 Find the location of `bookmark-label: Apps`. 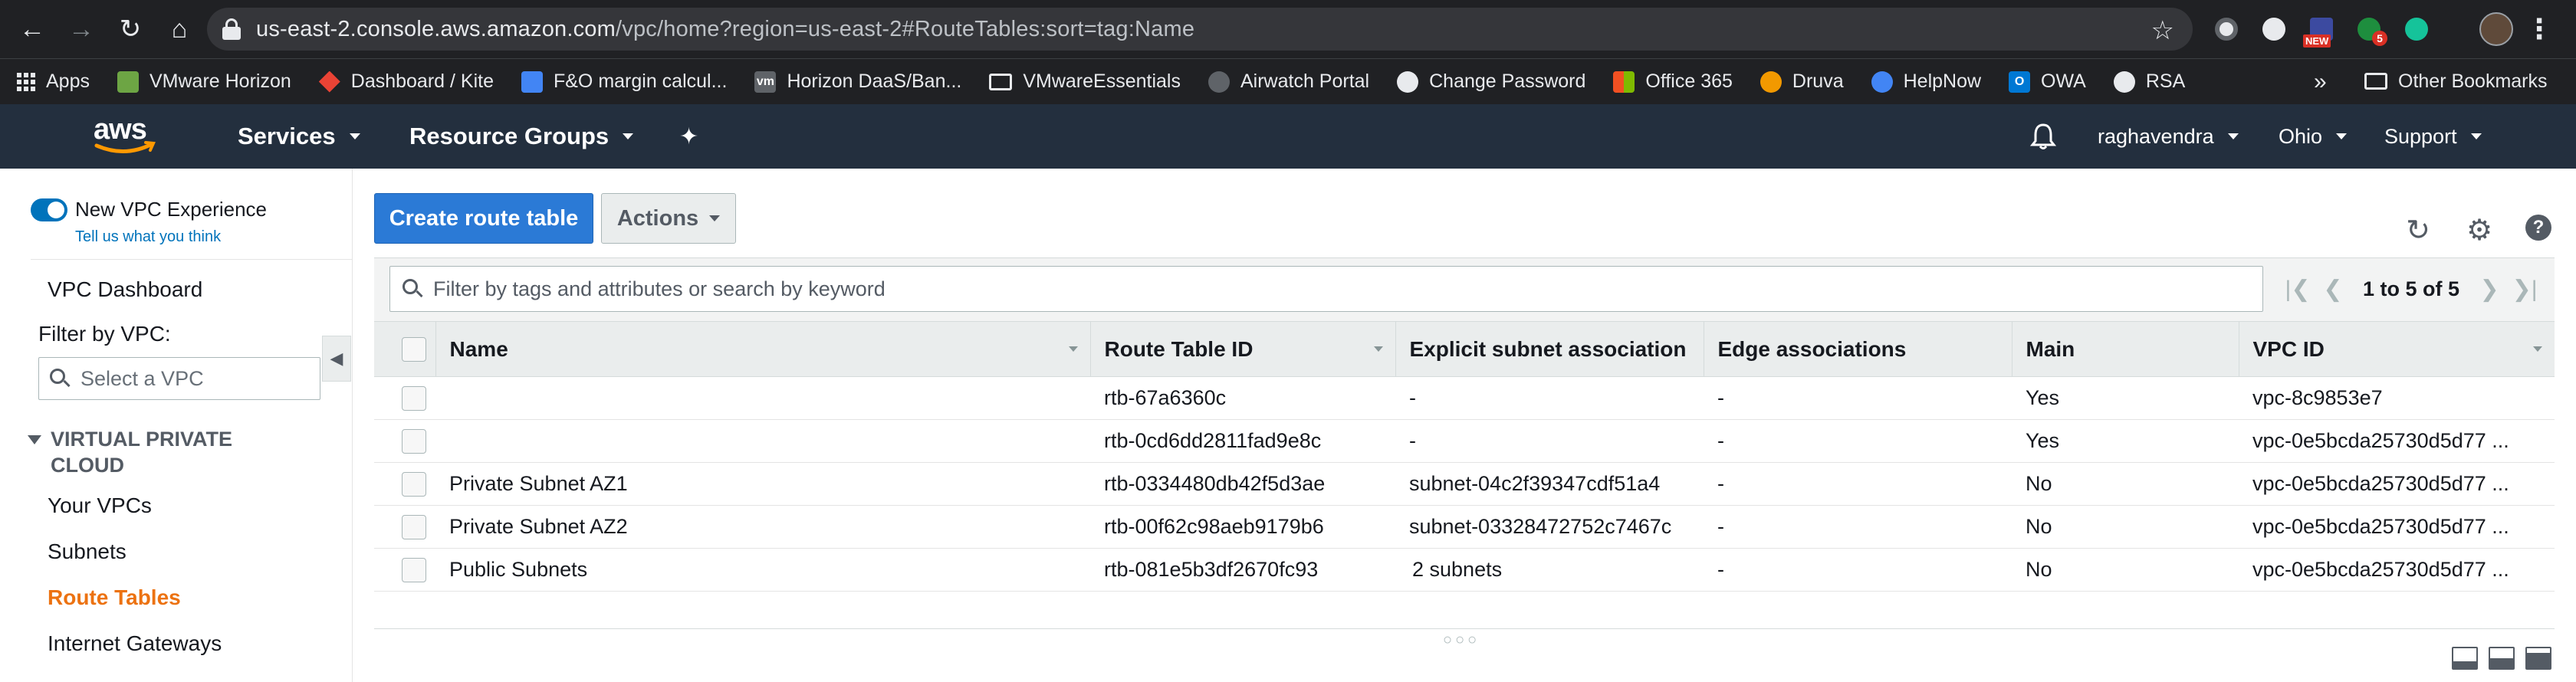

bookmark-label: Apps is located at coordinates (68, 81).